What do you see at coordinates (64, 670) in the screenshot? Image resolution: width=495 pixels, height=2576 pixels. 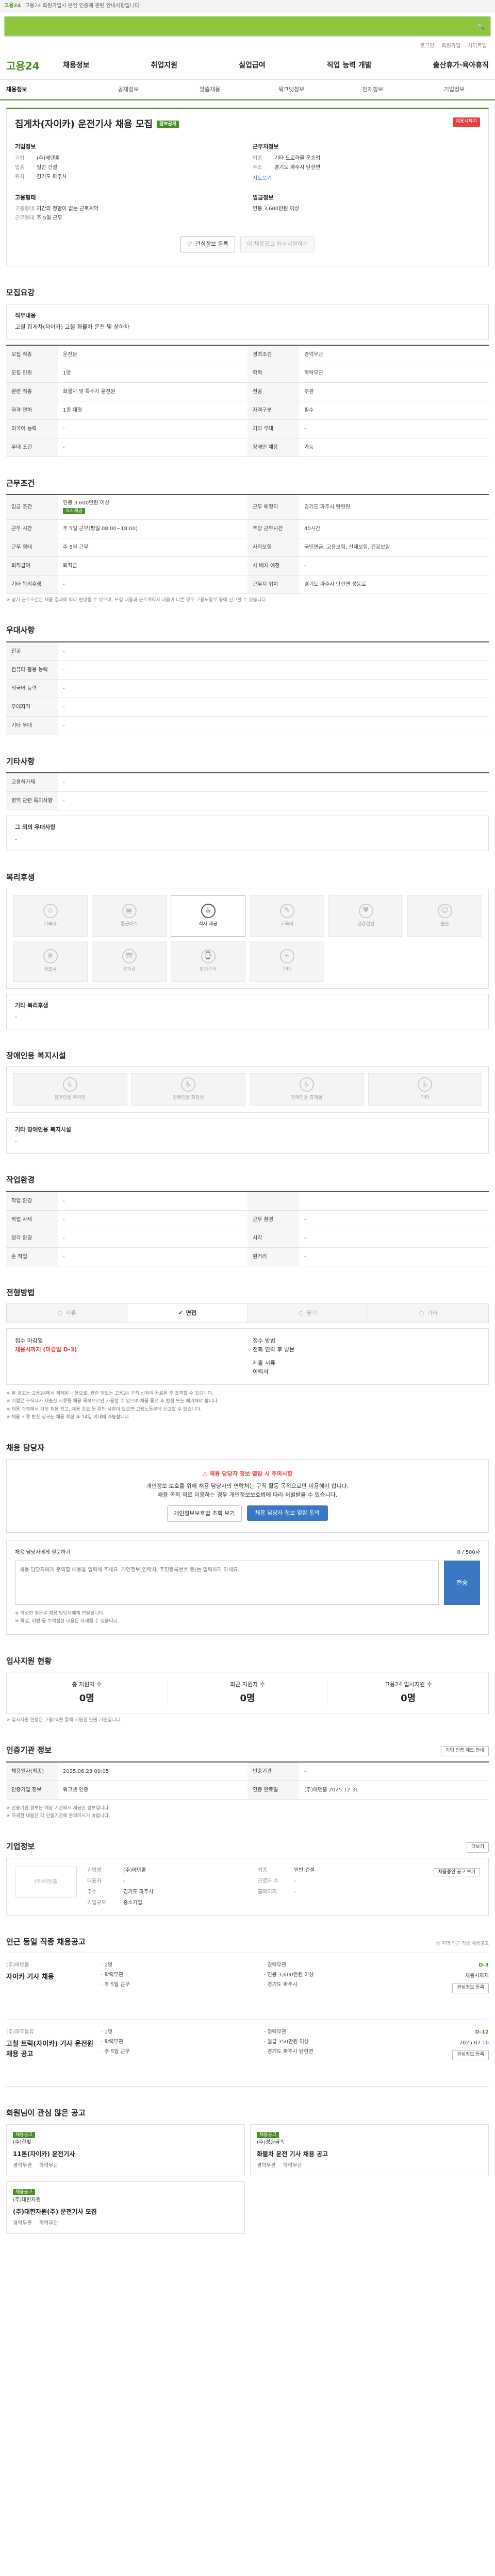 I see `pref-value: -` at bounding box center [64, 670].